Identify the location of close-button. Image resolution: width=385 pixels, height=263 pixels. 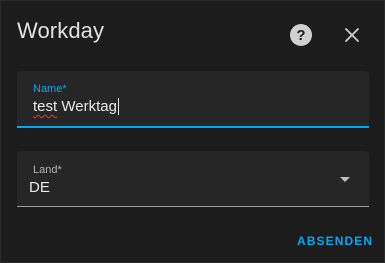
(352, 35).